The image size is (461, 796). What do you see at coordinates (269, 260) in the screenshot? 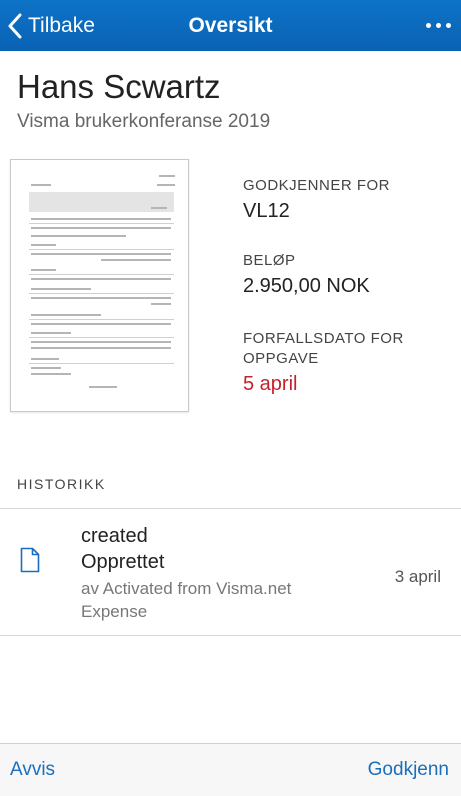
I see `amount-label: BELØP` at bounding box center [269, 260].